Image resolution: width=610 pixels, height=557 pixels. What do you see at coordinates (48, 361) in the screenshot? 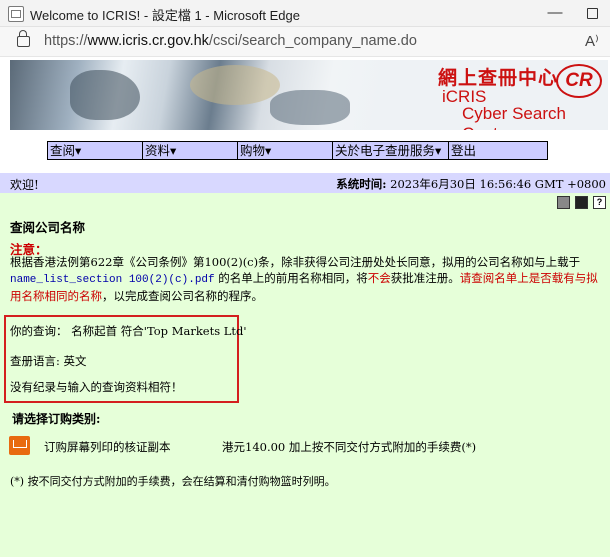
I see `language-line: 查册语言: 英文` at bounding box center [48, 361].